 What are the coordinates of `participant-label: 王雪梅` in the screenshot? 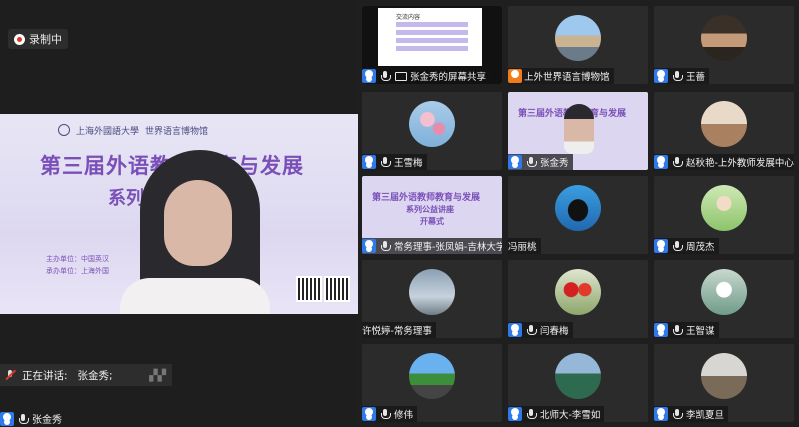 It's located at (394, 162).